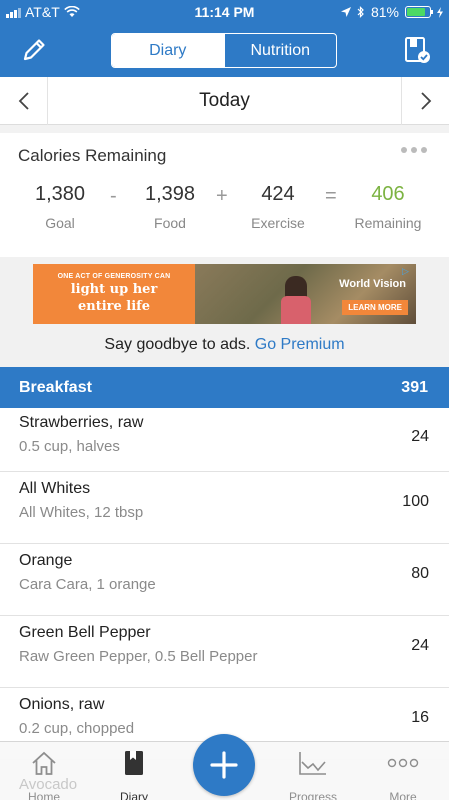 This screenshot has height=800, width=449. What do you see at coordinates (375, 307) in the screenshot?
I see `ad-learn-more: LEARN MORE` at bounding box center [375, 307].